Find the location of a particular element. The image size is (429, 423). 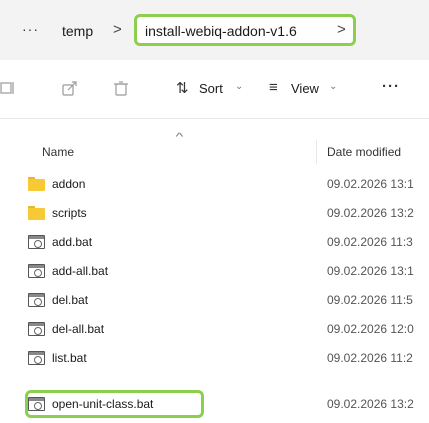

file-date: 09.02.2026 11:2 is located at coordinates (370, 358).